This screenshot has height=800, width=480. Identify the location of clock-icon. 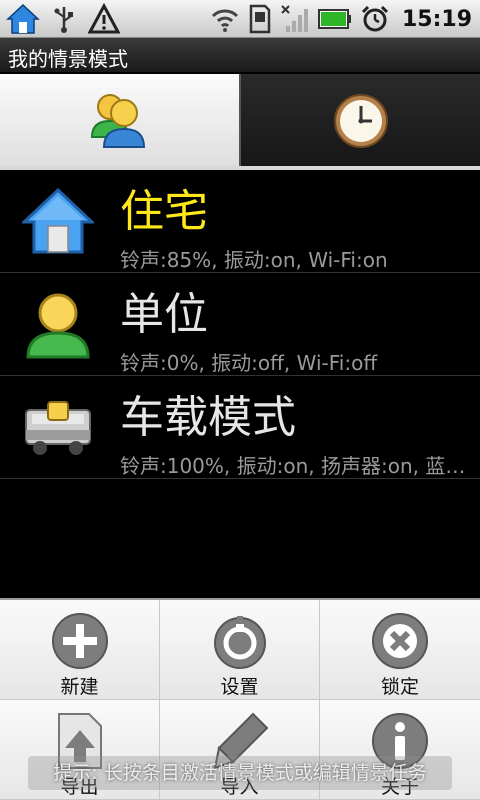
(360, 121).